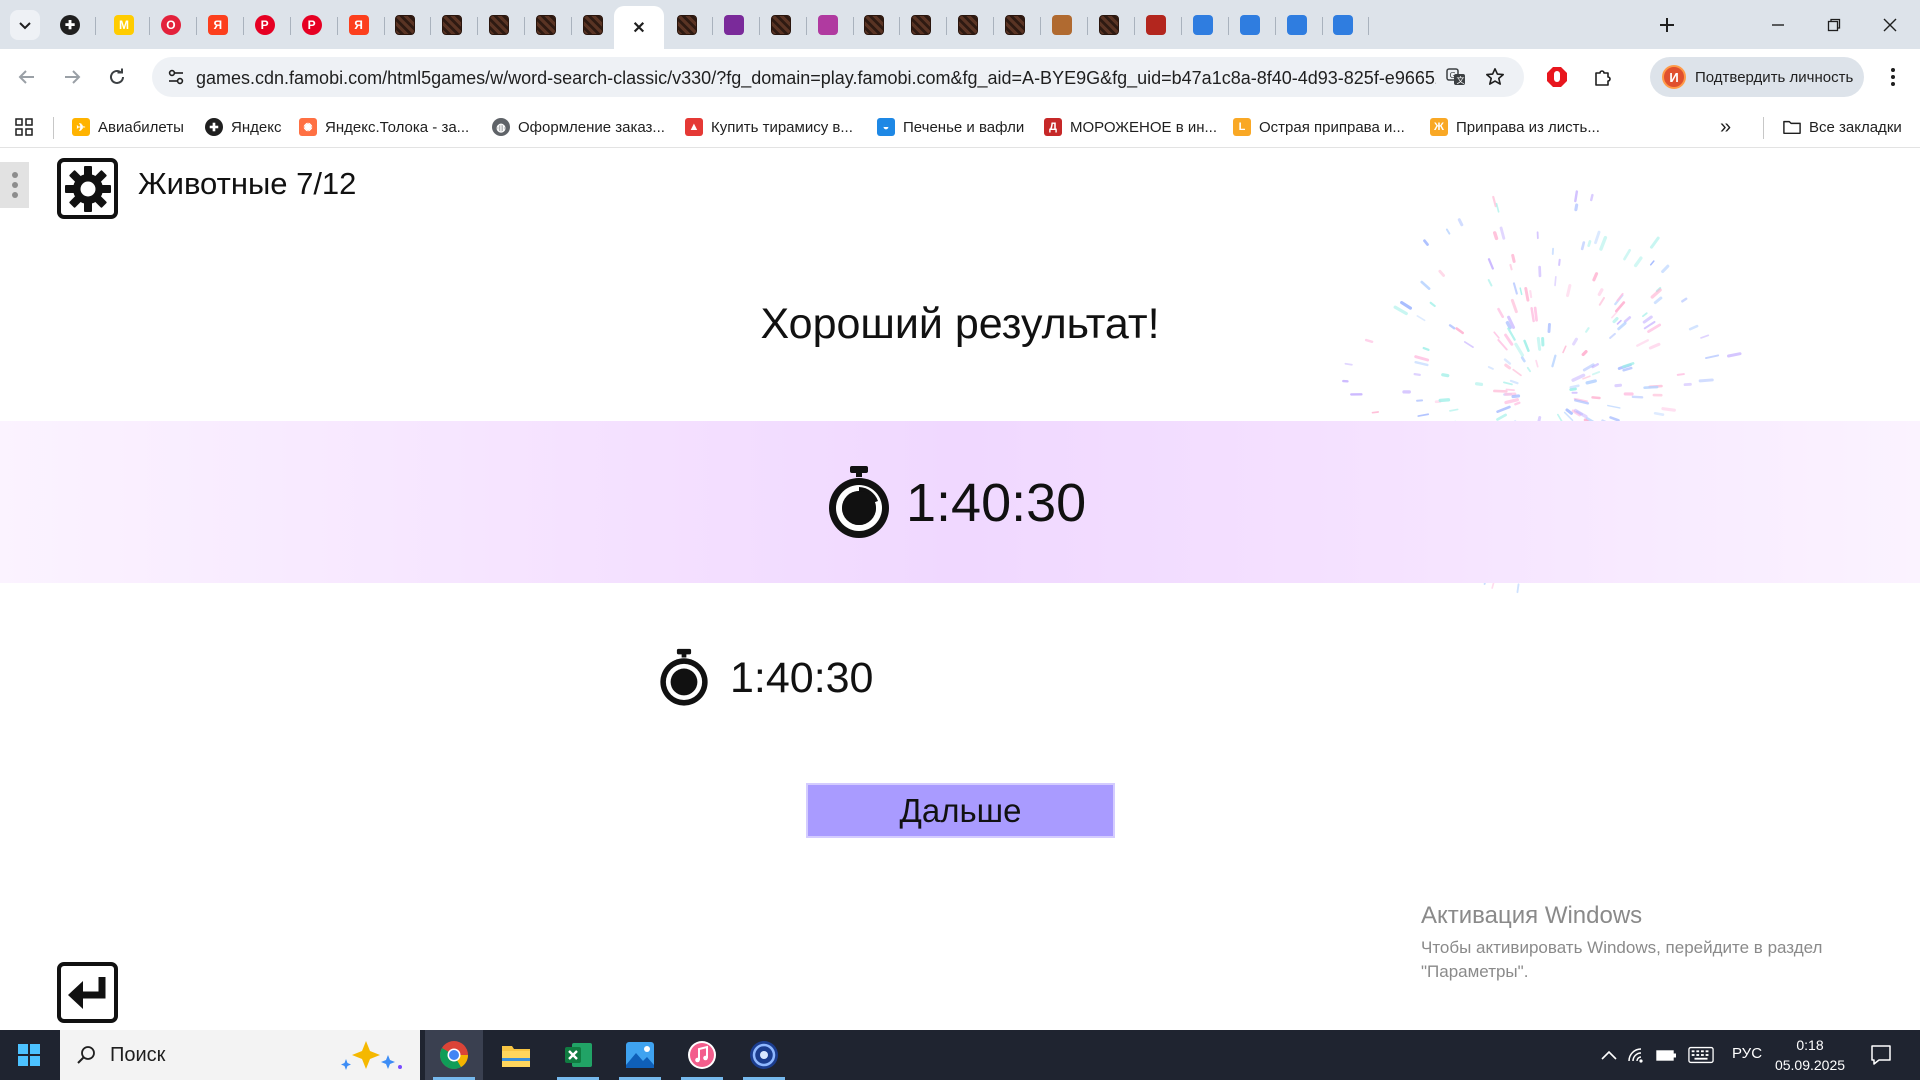  What do you see at coordinates (1603, 77) in the screenshot?
I see `extensions-button` at bounding box center [1603, 77].